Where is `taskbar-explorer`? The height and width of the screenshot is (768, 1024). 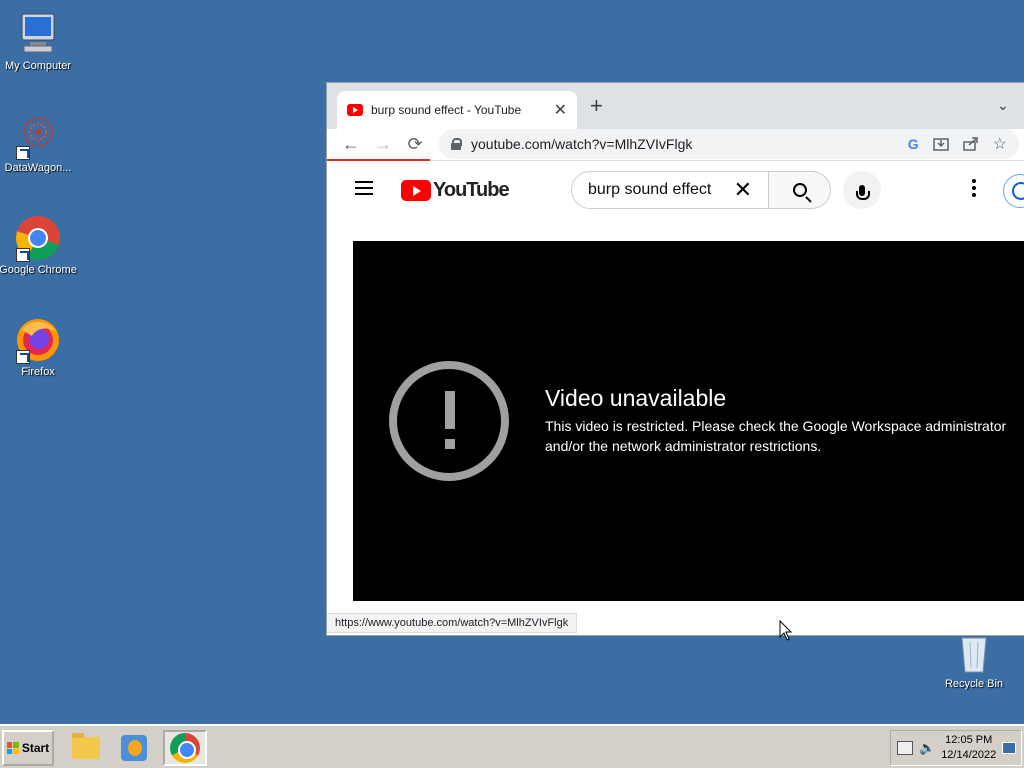
taskbar-explorer is located at coordinates (86, 748).